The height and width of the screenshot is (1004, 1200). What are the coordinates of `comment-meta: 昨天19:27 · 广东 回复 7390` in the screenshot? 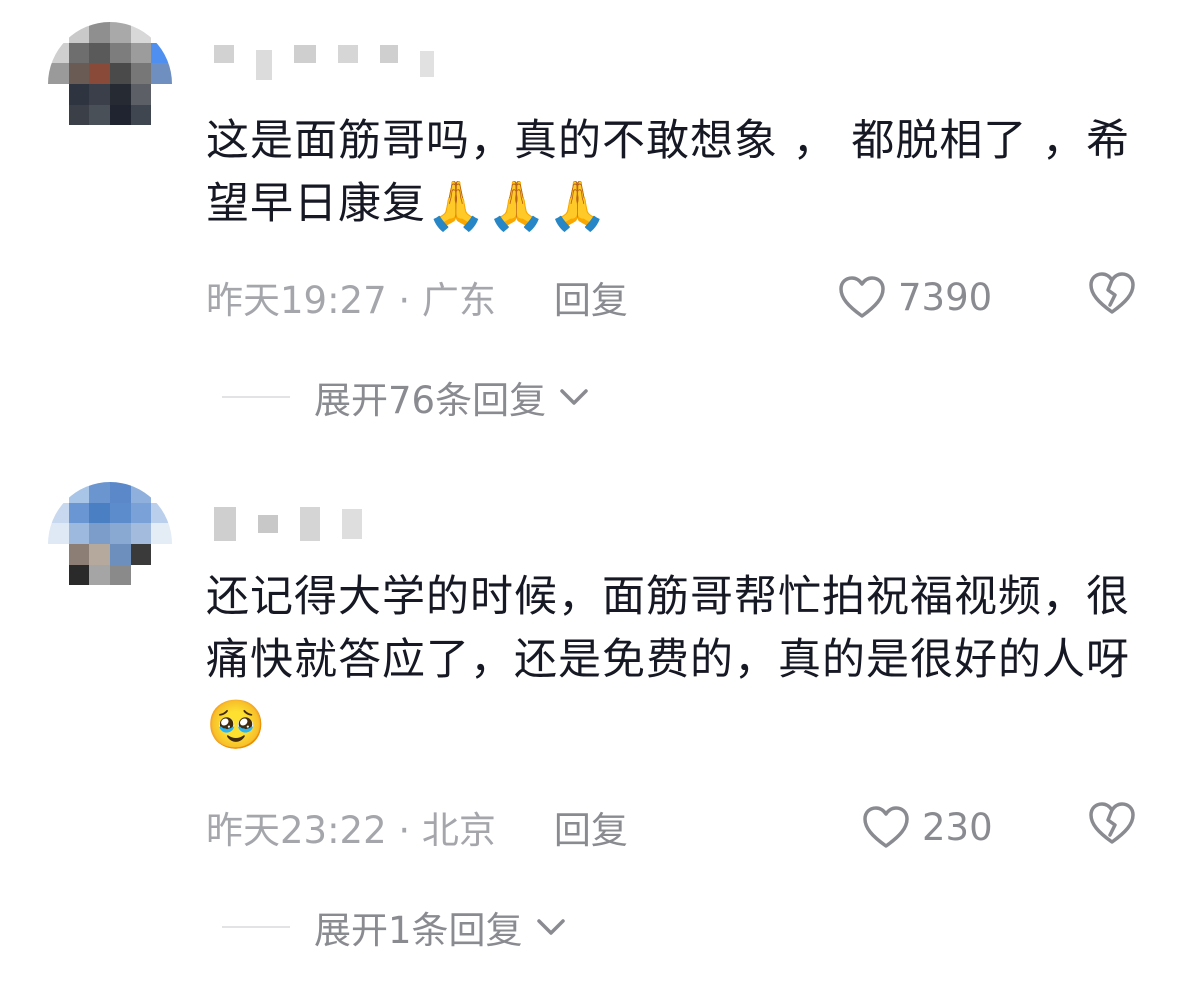 It's located at (676, 297).